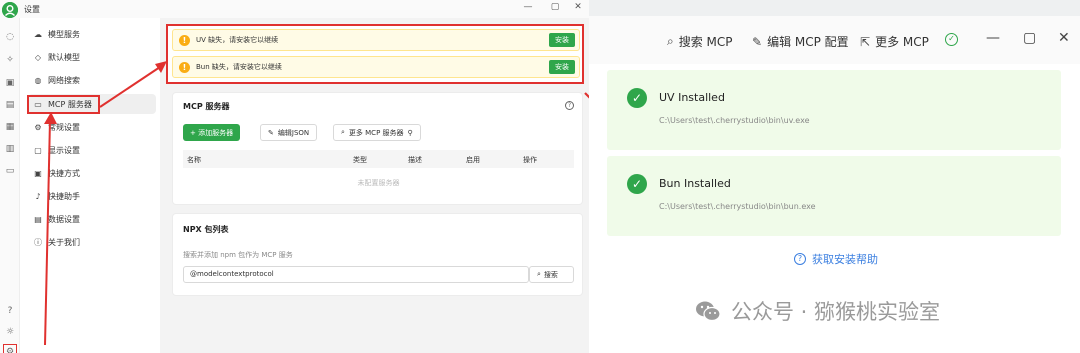  I want to click on install-title: Bun Installed, so click(695, 183).